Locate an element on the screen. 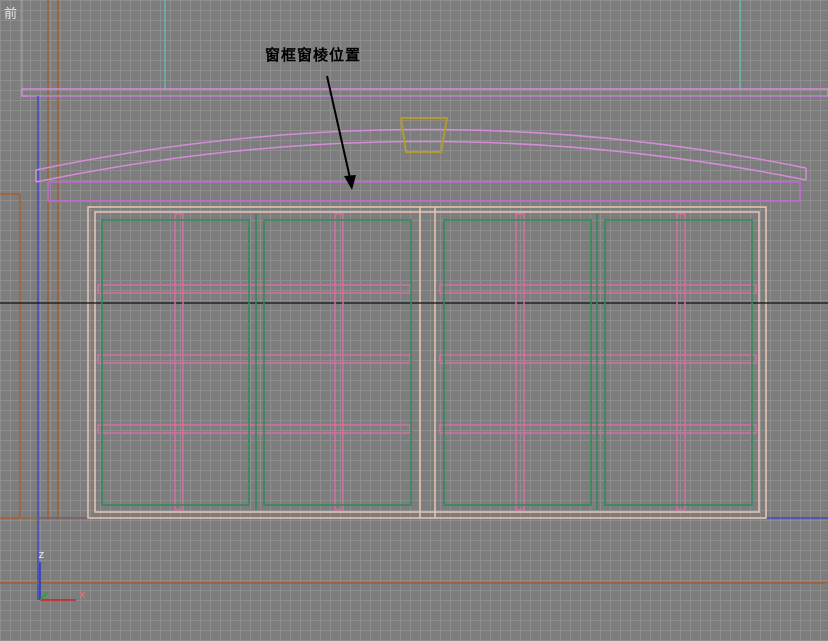 The width and height of the screenshot is (828, 641). arch-lintel is located at coordinates (421, 159).